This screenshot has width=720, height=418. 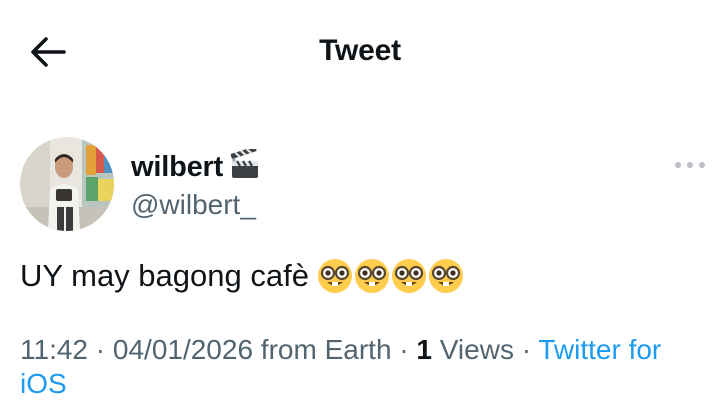 What do you see at coordinates (183, 349) in the screenshot?
I see `tweet-date: 04/01/2026` at bounding box center [183, 349].